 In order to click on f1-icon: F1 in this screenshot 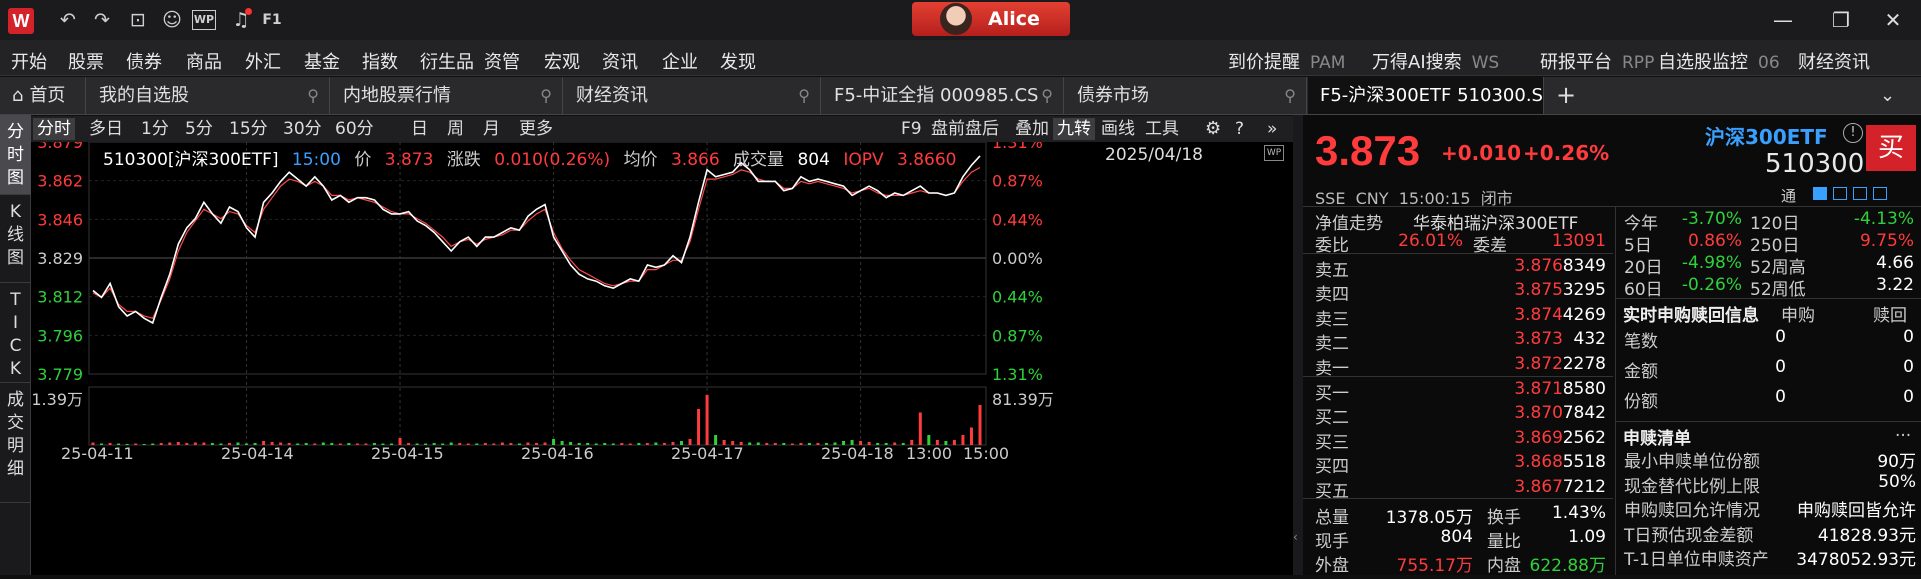, I will do `click(272, 20)`.